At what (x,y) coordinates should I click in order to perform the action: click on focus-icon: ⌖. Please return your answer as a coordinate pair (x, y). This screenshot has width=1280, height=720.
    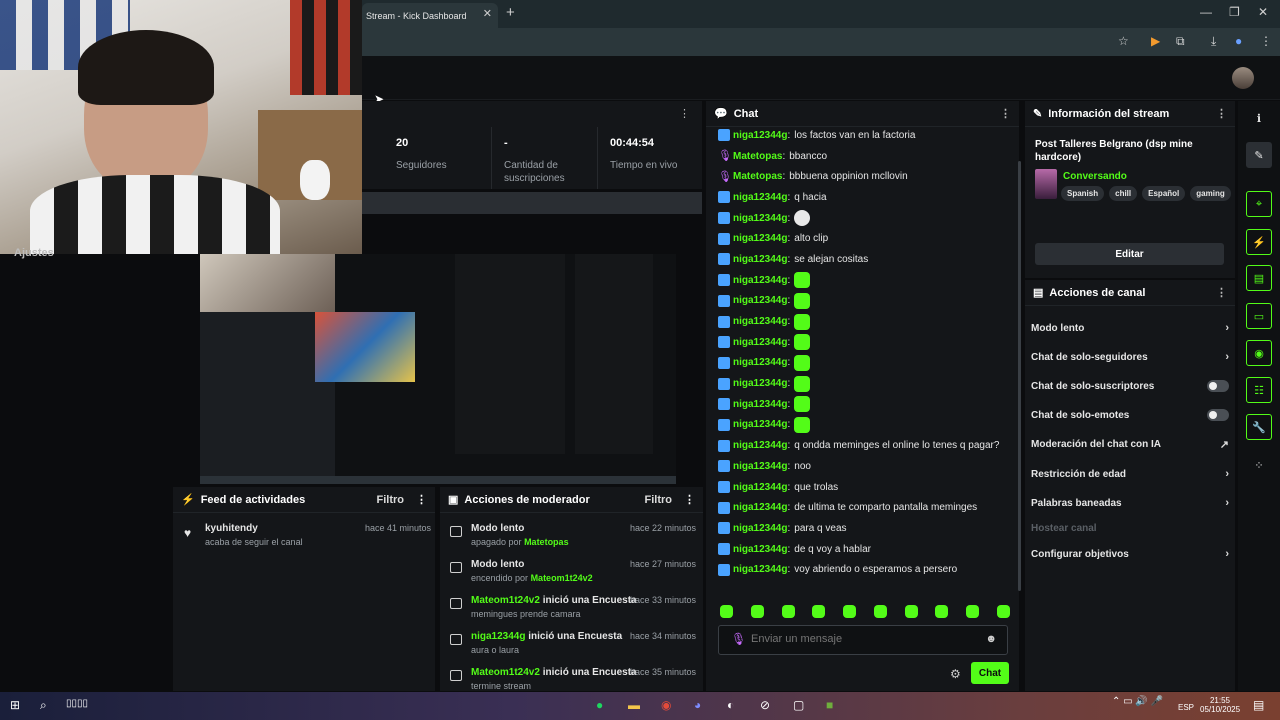
    Looking at the image, I should click on (1259, 204).